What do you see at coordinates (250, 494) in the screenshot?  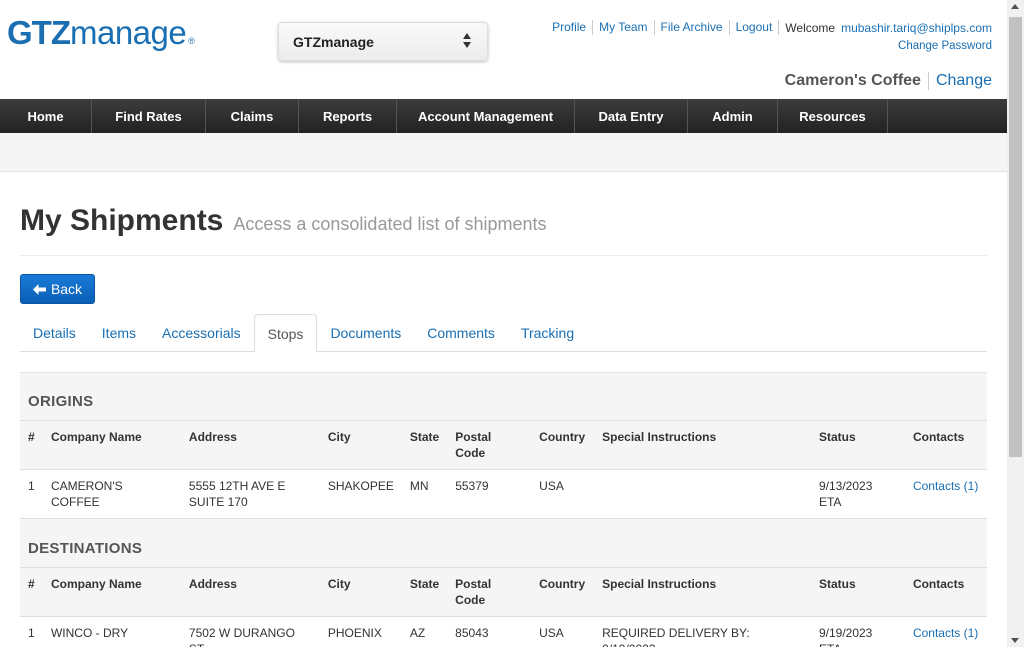 I see `row-address: 5555 12TH AVE E SUITE 170` at bounding box center [250, 494].